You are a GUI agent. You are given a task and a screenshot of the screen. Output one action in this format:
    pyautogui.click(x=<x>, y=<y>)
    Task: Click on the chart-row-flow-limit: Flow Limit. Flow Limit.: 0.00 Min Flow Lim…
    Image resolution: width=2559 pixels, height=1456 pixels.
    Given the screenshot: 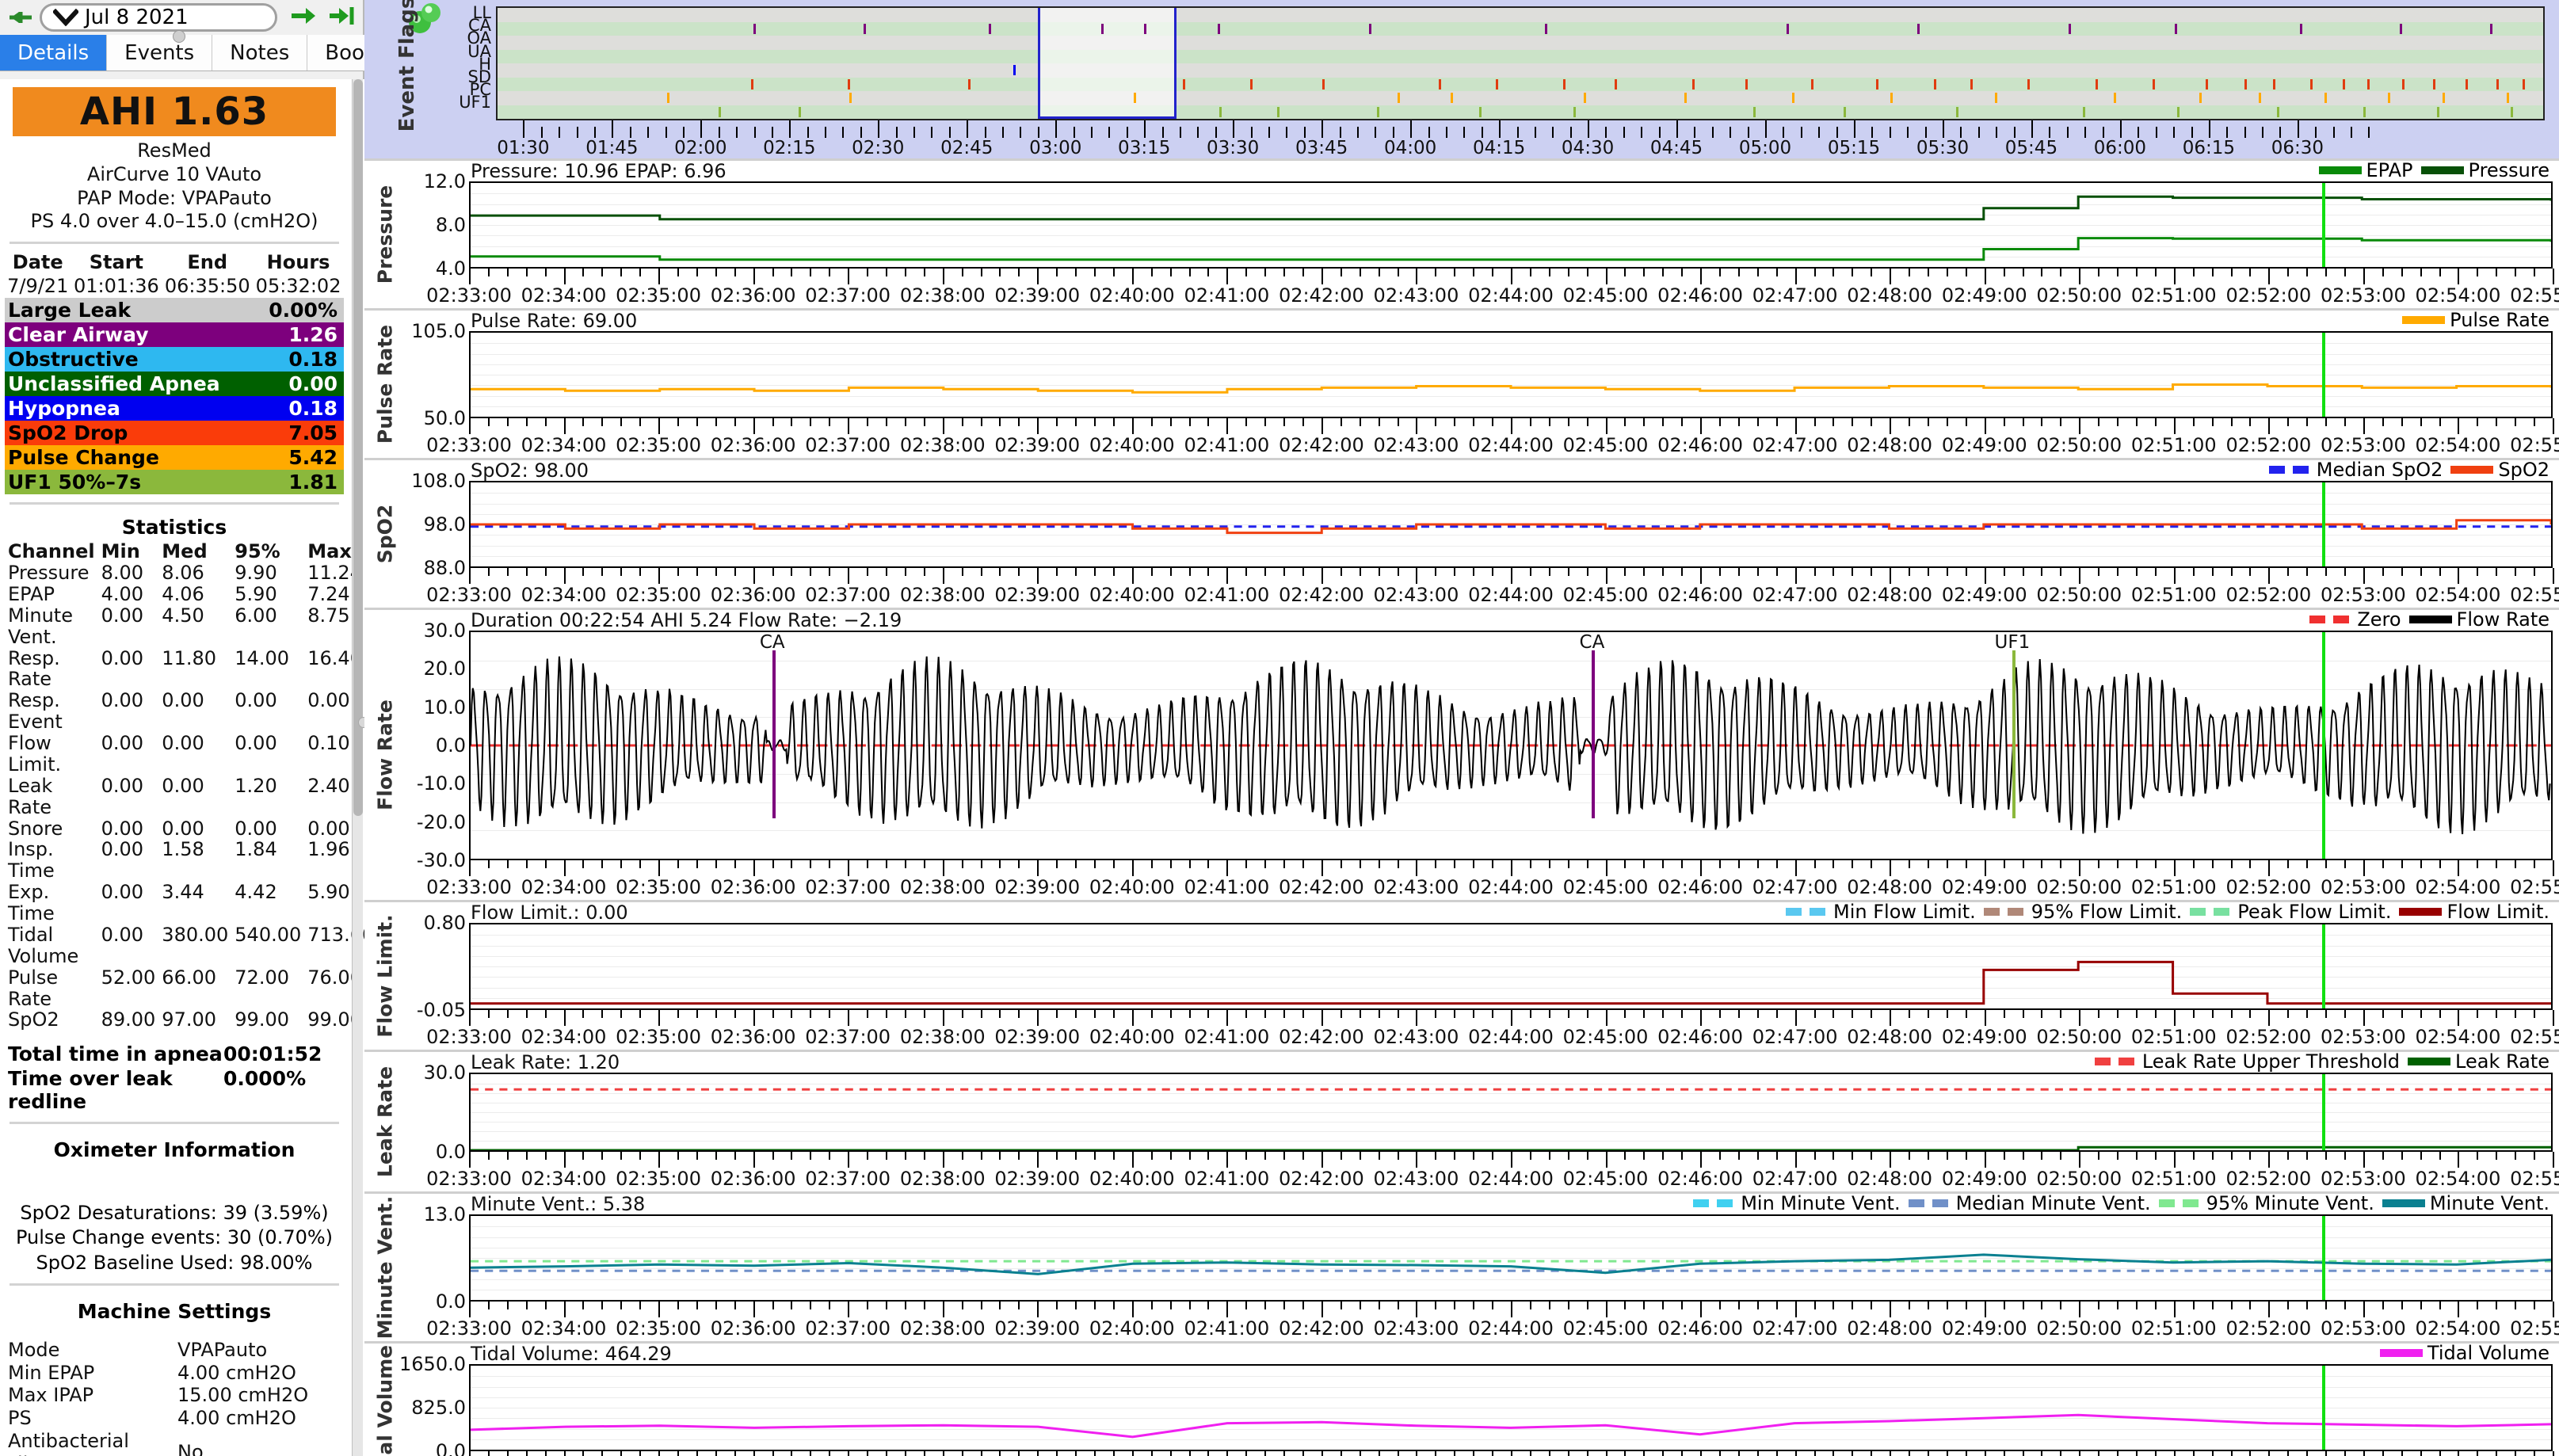 What is the action you would take?
    pyautogui.click(x=1461, y=975)
    